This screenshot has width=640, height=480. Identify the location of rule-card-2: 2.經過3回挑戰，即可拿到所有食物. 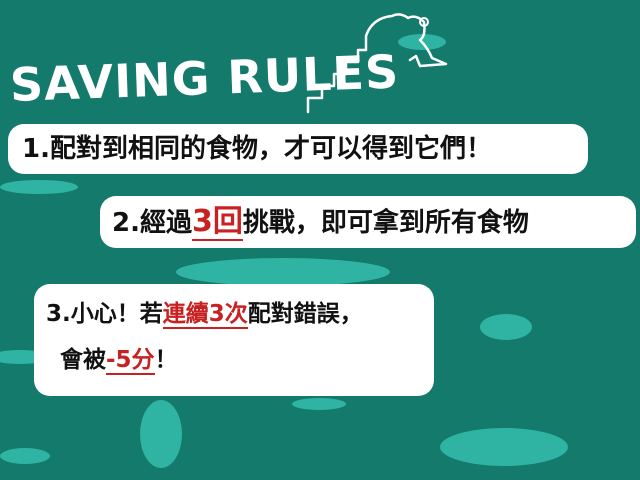
(368, 222).